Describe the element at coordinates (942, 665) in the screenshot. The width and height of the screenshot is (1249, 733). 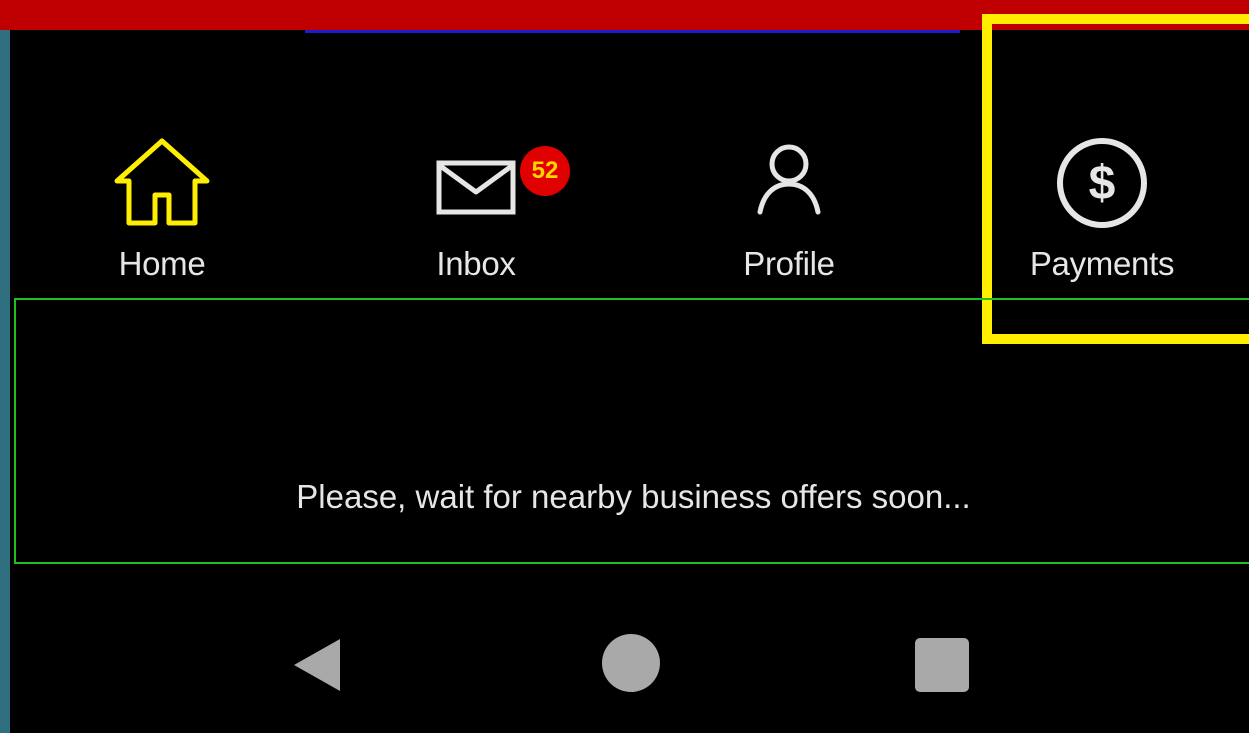
I see `recents-square-icon` at that location.